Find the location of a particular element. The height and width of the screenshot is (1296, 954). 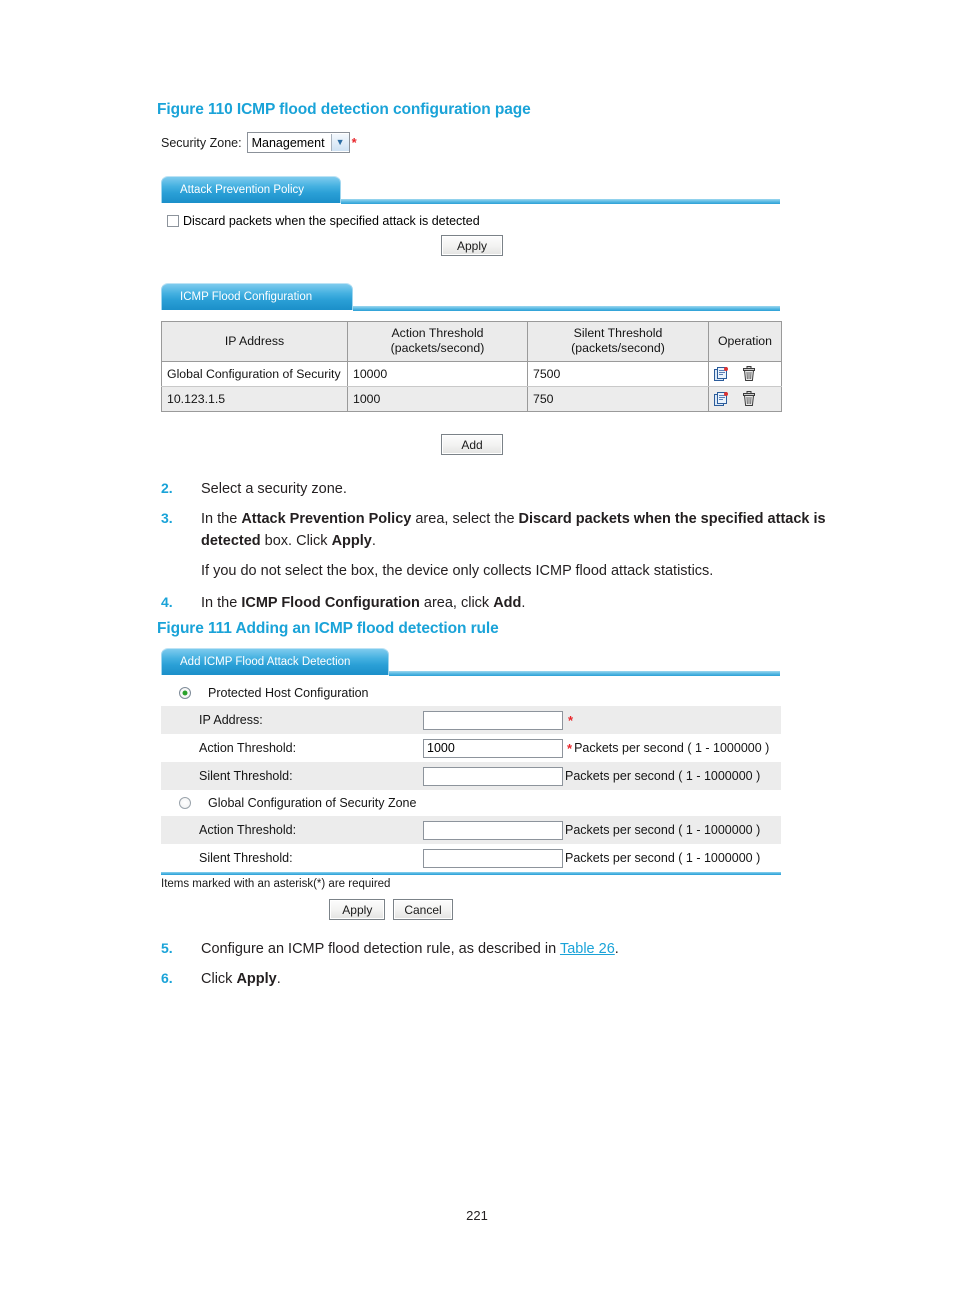

tab-rule-icmp-flood is located at coordinates (566, 308).